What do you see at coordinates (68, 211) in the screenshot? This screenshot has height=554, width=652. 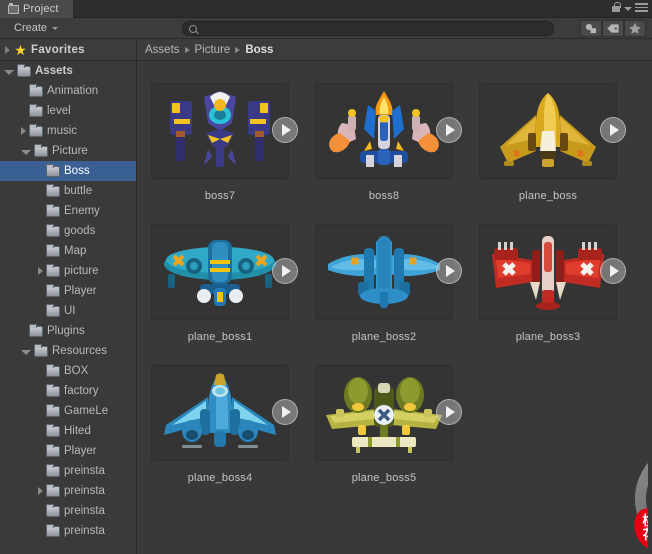 I see `tree-item-enemy: Enemy` at bounding box center [68, 211].